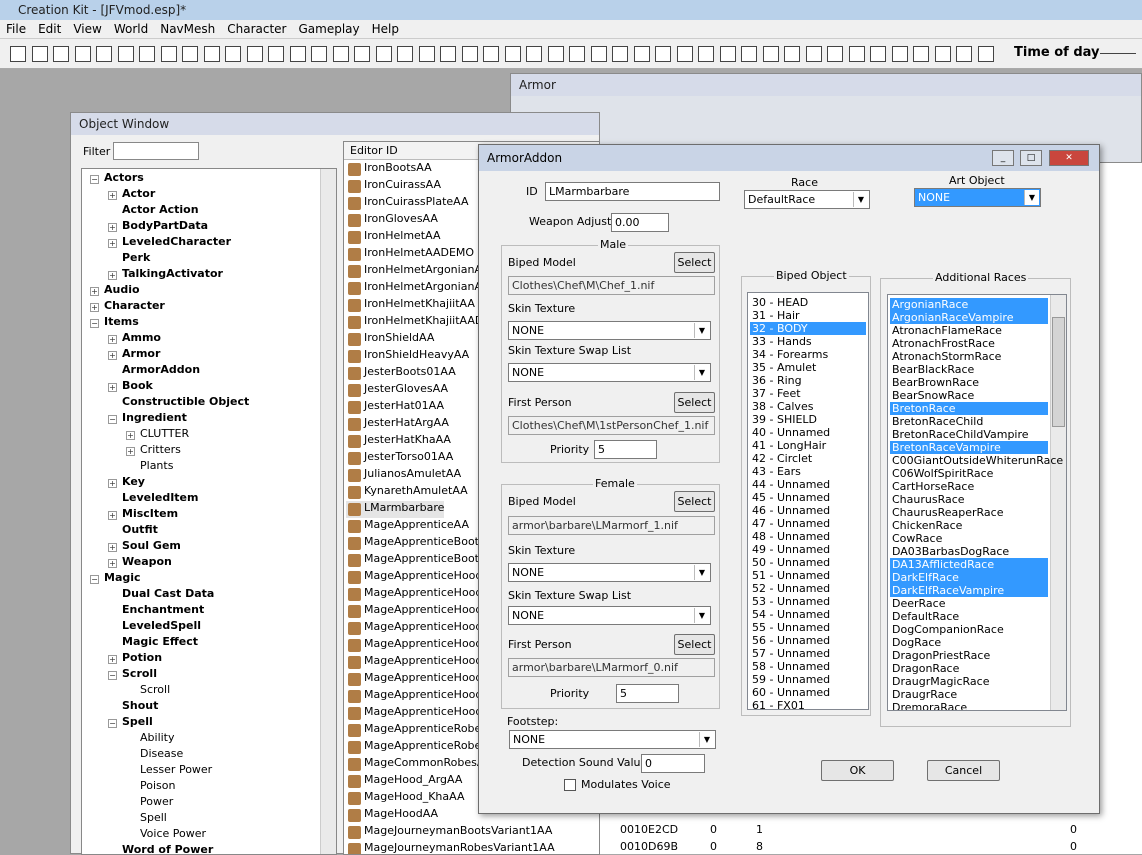 The image size is (1142, 855). I want to click on list-option: 53 - Unnamed, so click(808, 601).